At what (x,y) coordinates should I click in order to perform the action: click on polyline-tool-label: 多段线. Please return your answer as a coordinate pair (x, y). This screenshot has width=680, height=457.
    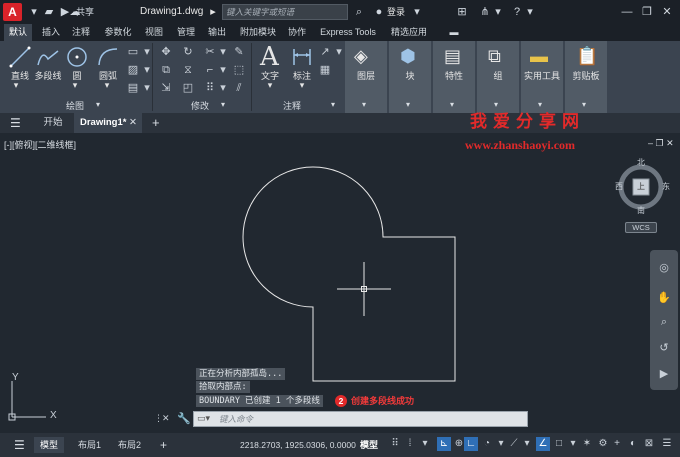
    Looking at the image, I should click on (48, 76).